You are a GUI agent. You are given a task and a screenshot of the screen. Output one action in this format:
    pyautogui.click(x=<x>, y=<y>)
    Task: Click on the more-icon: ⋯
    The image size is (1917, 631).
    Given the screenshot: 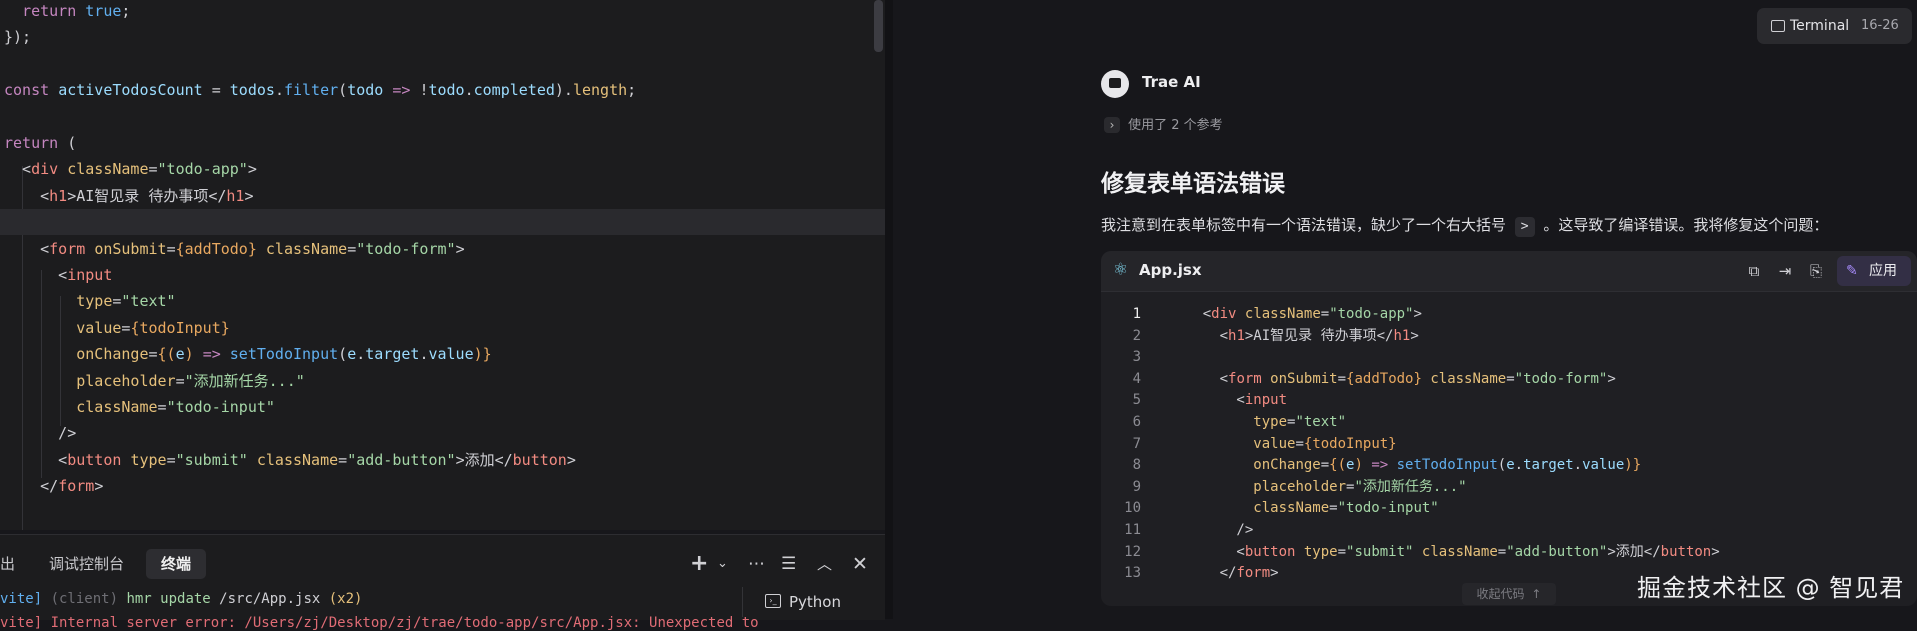 What is the action you would take?
    pyautogui.click(x=756, y=564)
    